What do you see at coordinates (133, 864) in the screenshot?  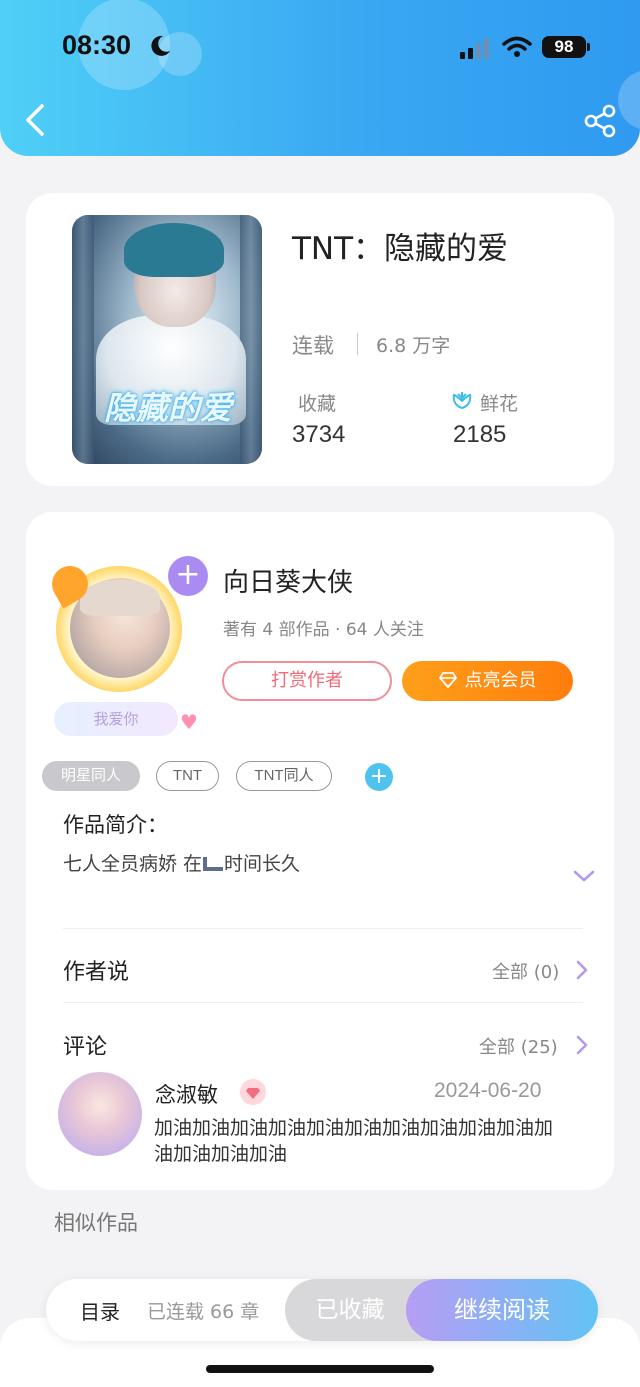 I see `intro-text-part1: 七人全员病娇 在` at bounding box center [133, 864].